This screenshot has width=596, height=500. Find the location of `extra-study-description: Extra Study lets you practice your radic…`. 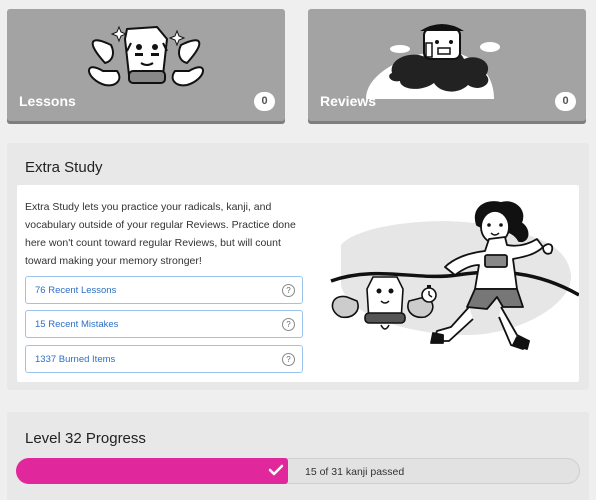

extra-study-description: Extra Study lets you practice your radic… is located at coordinates (160, 234).